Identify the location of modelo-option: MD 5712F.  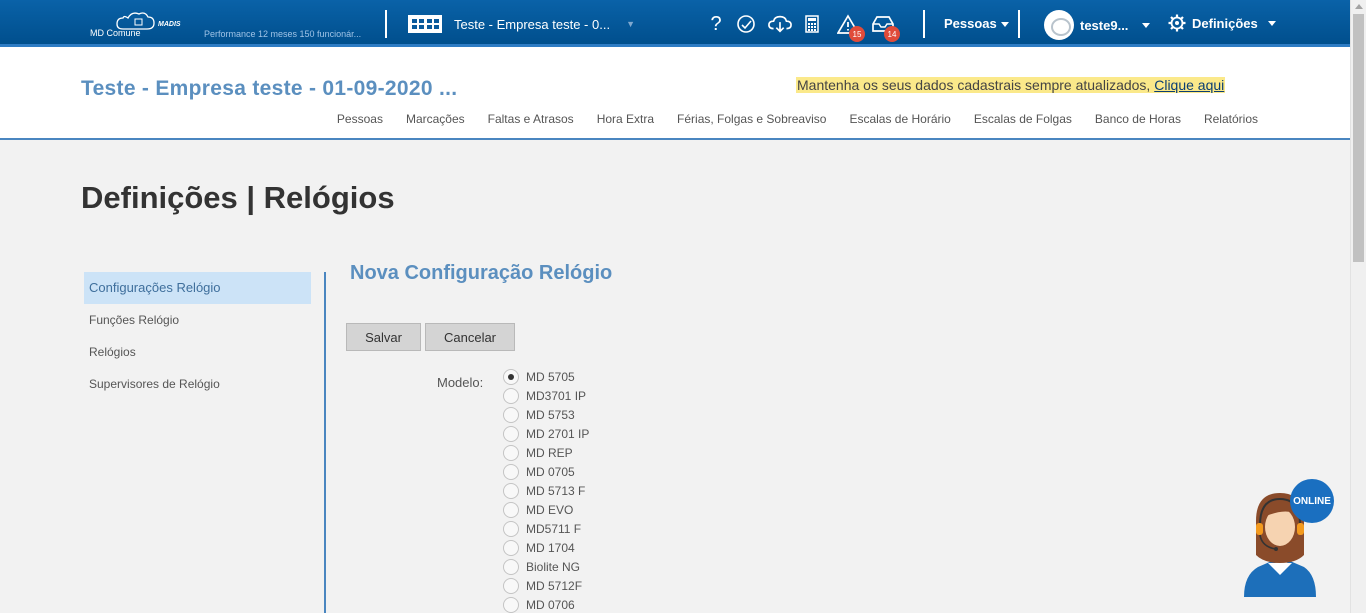
(546, 585).